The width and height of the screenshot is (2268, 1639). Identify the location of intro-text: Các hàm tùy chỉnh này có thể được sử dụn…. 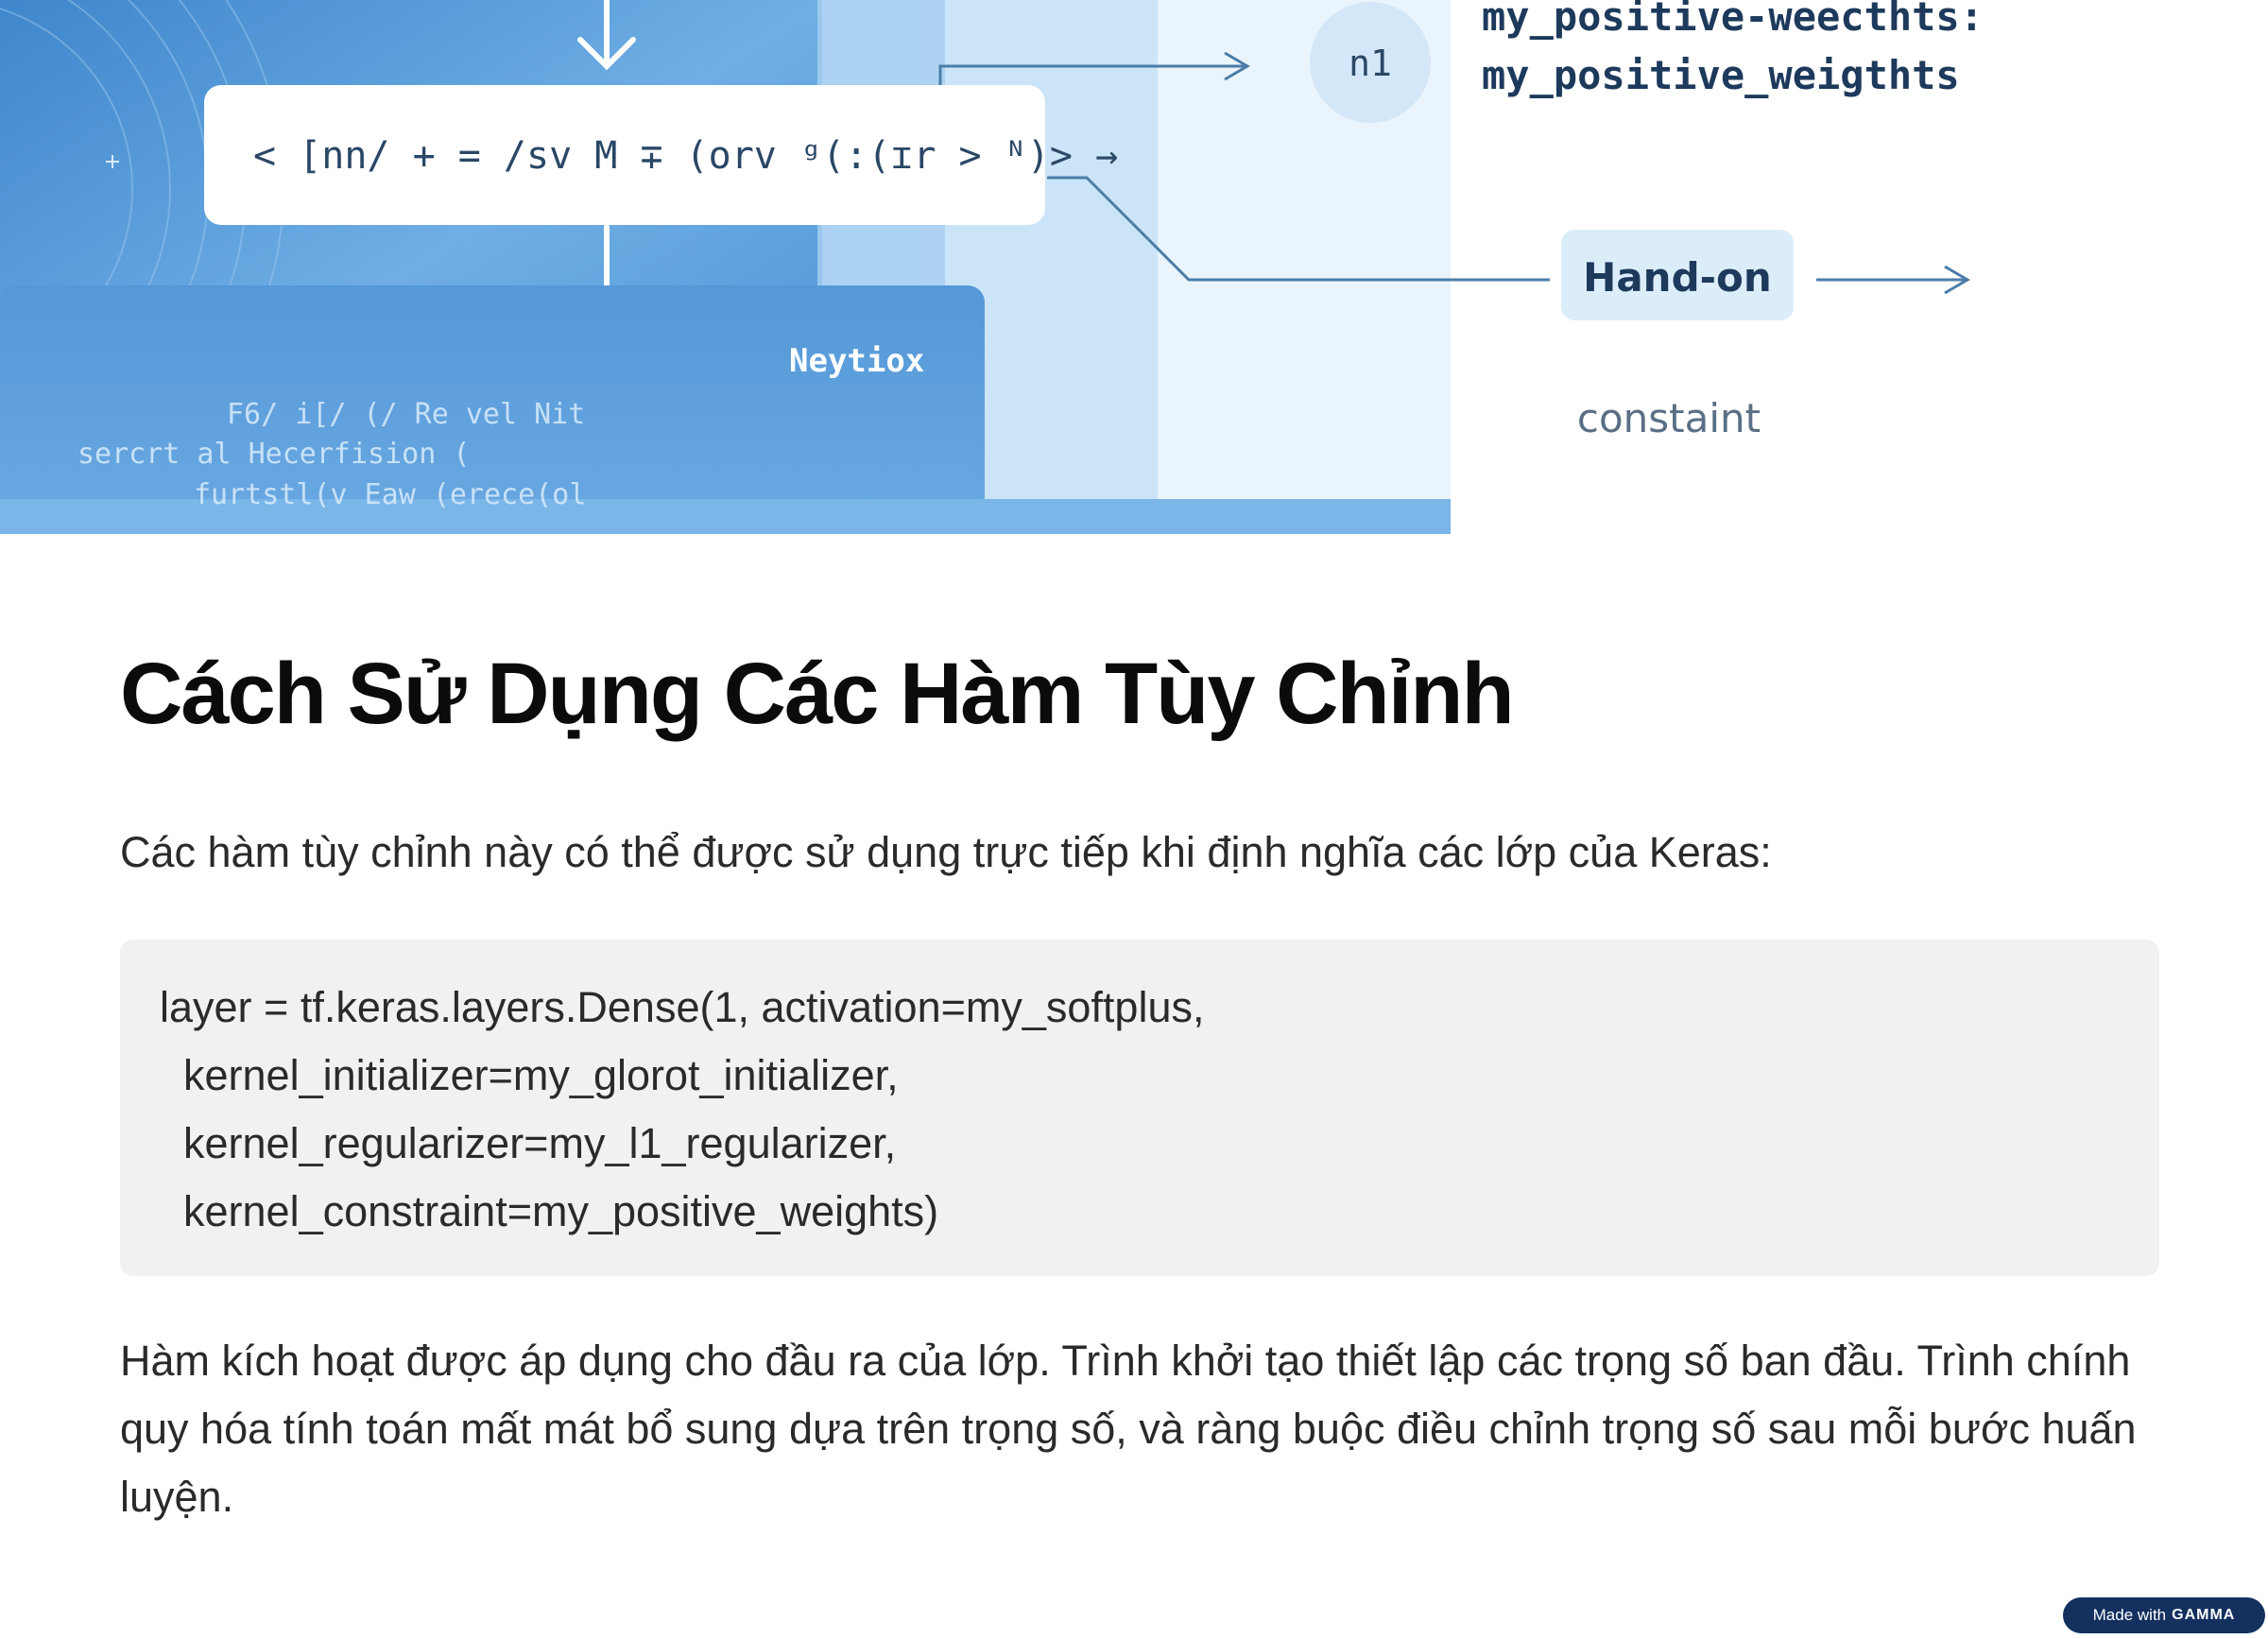
(946, 852).